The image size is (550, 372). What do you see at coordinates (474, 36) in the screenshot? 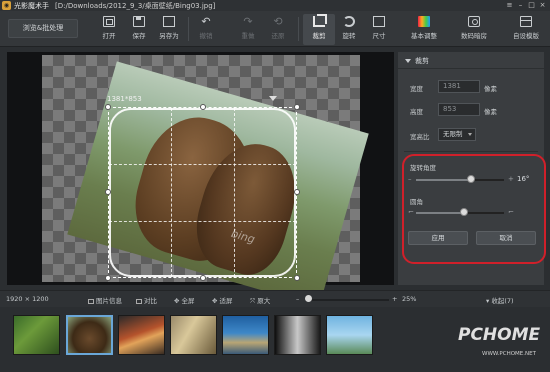
I see `digital-darkroom-label: 数码暗房` at bounding box center [474, 36].